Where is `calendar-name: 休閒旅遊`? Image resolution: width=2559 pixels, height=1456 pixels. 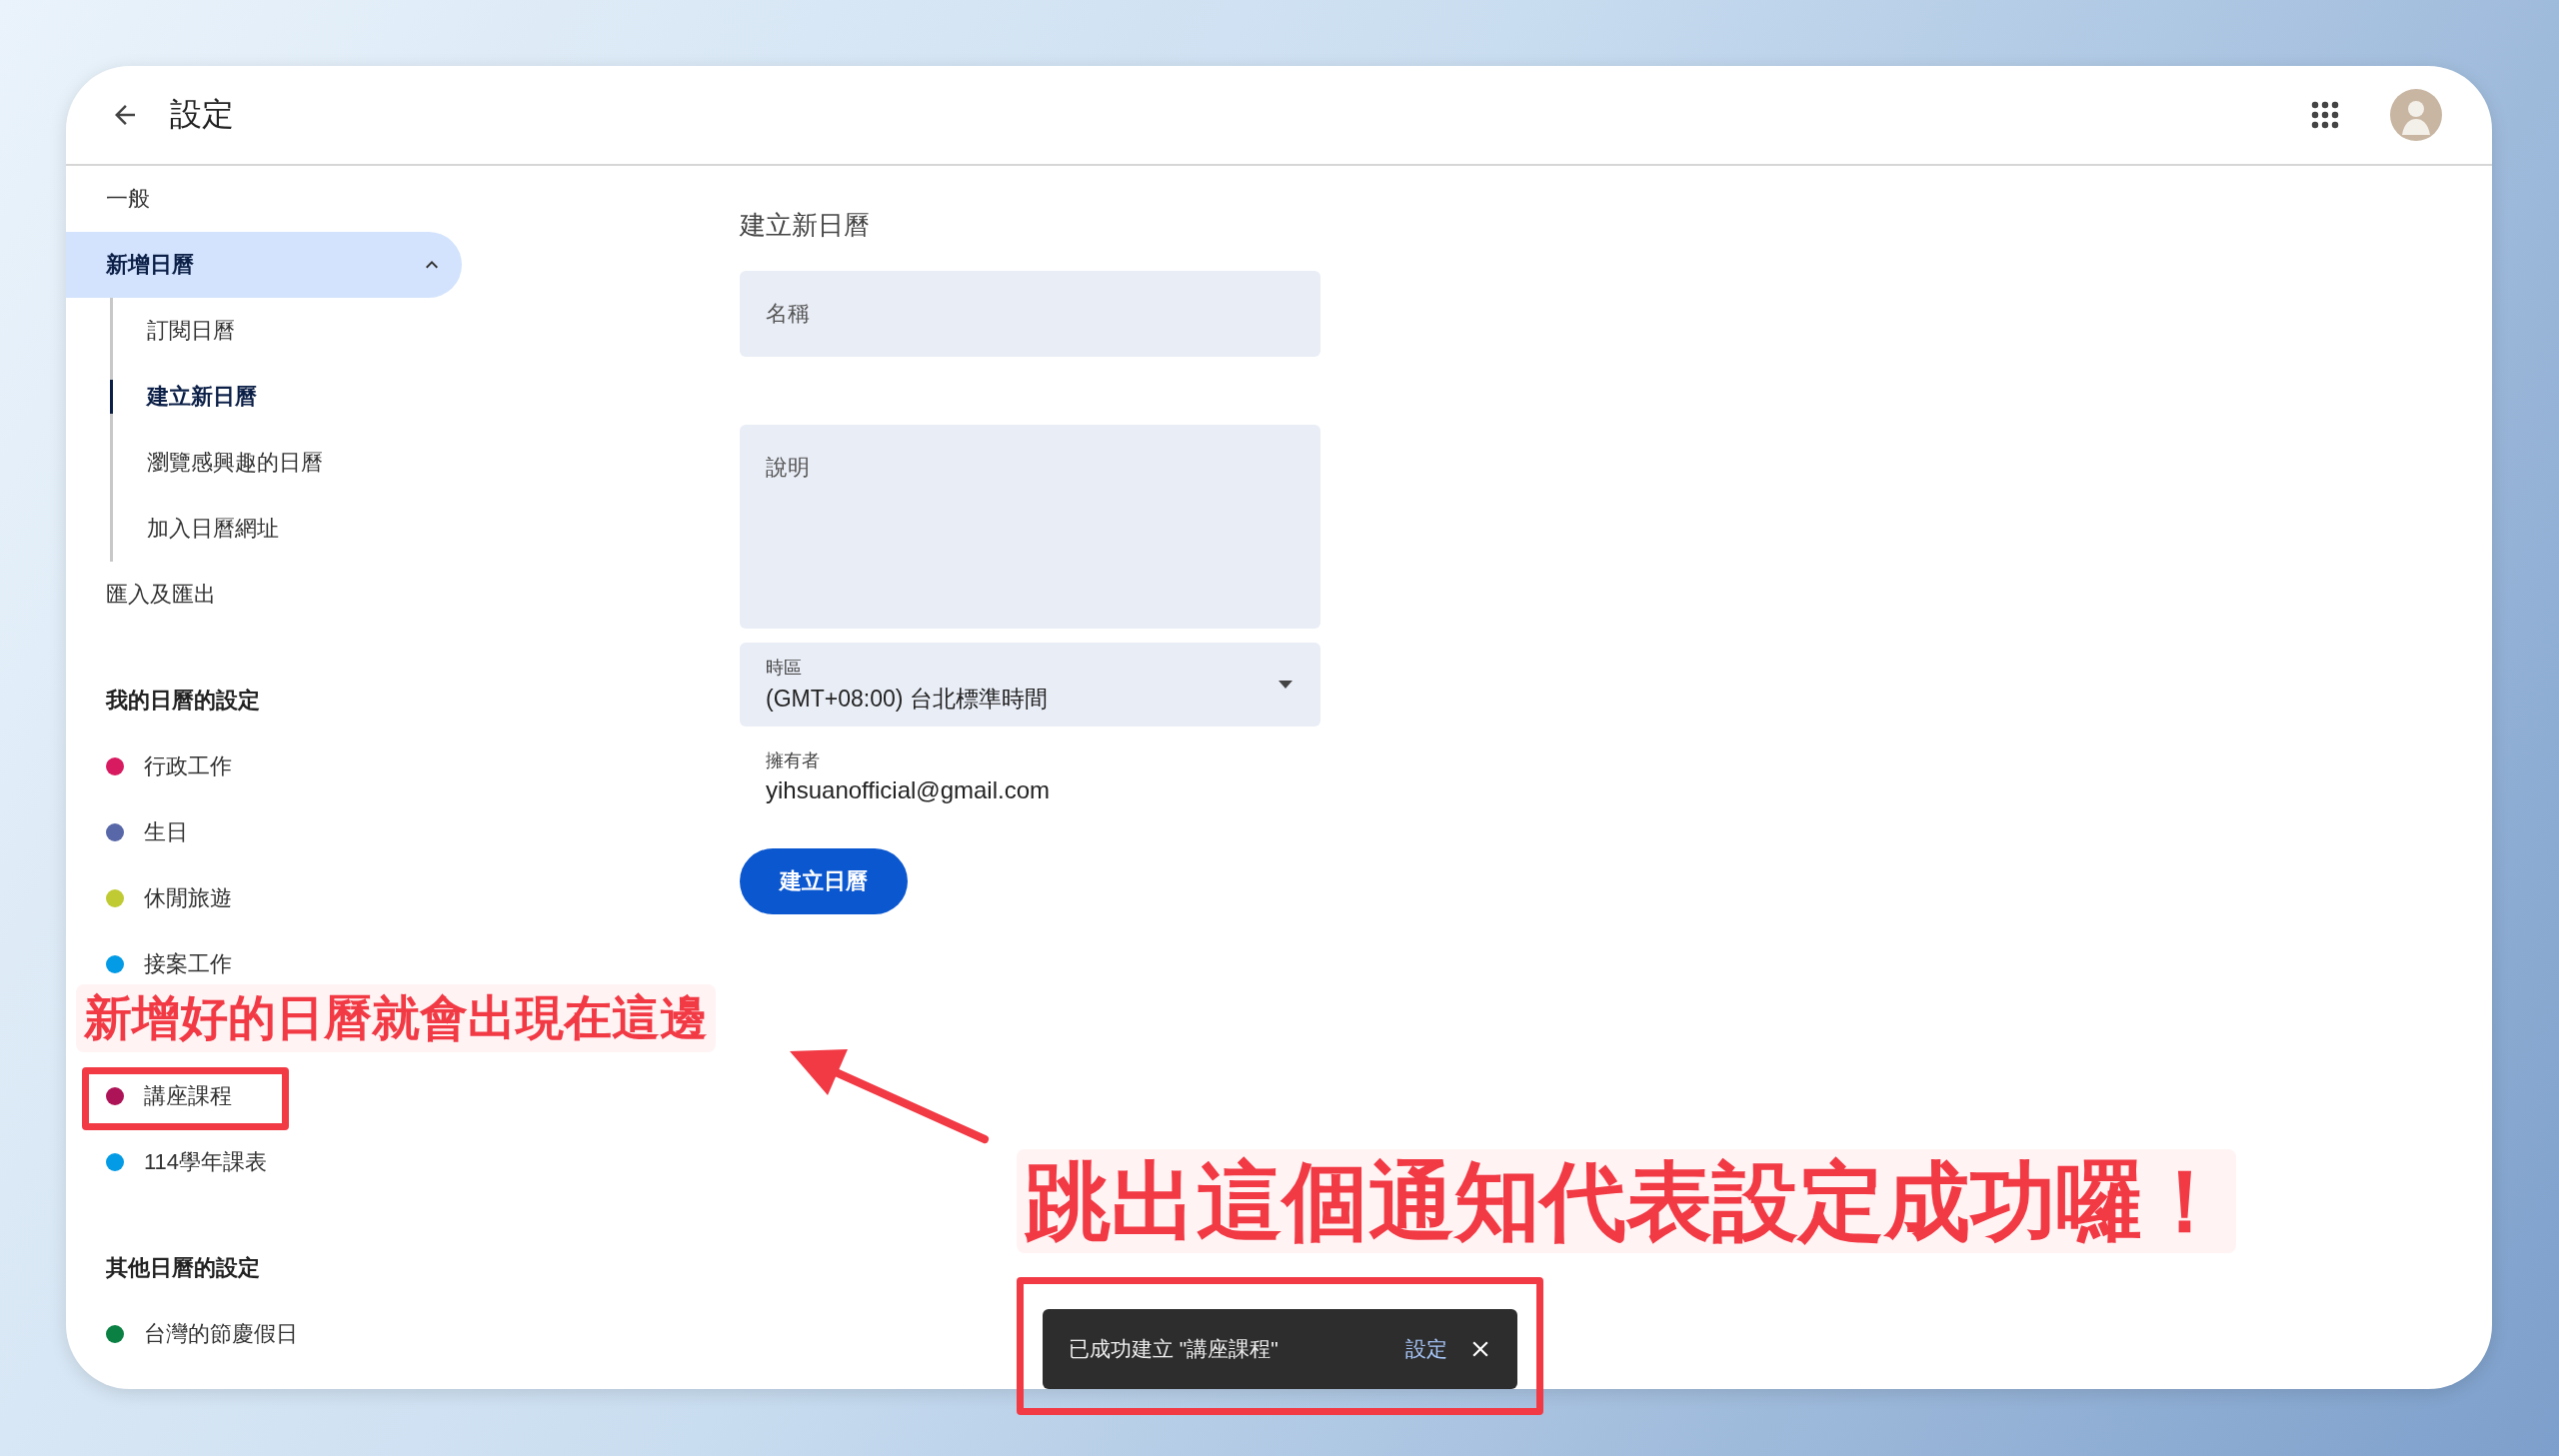
calendar-name: 休閒旅遊 is located at coordinates (188, 898).